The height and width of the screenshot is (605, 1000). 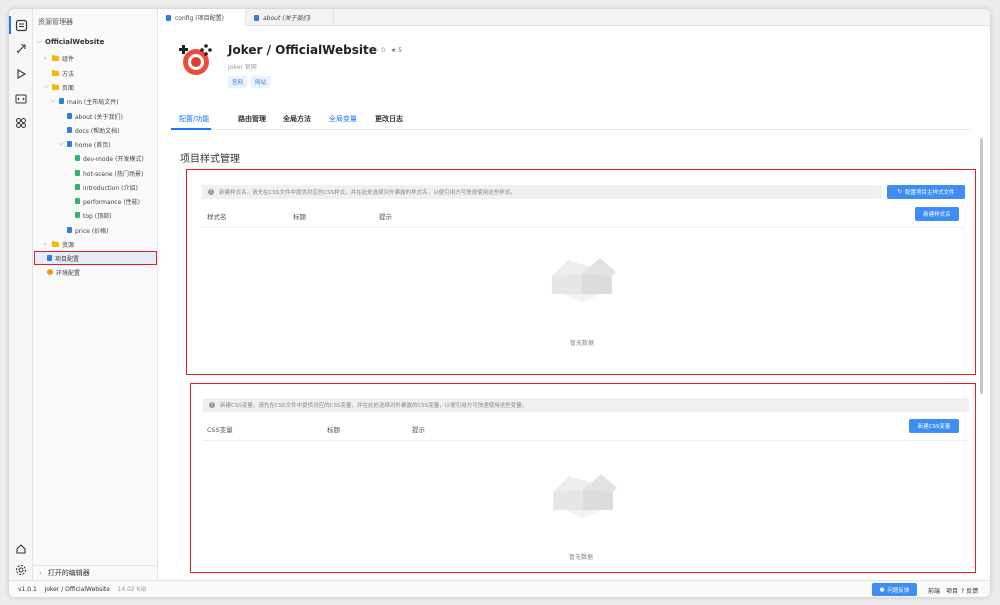 What do you see at coordinates (898, 590) in the screenshot?
I see `button-label: 问题反馈` at bounding box center [898, 590].